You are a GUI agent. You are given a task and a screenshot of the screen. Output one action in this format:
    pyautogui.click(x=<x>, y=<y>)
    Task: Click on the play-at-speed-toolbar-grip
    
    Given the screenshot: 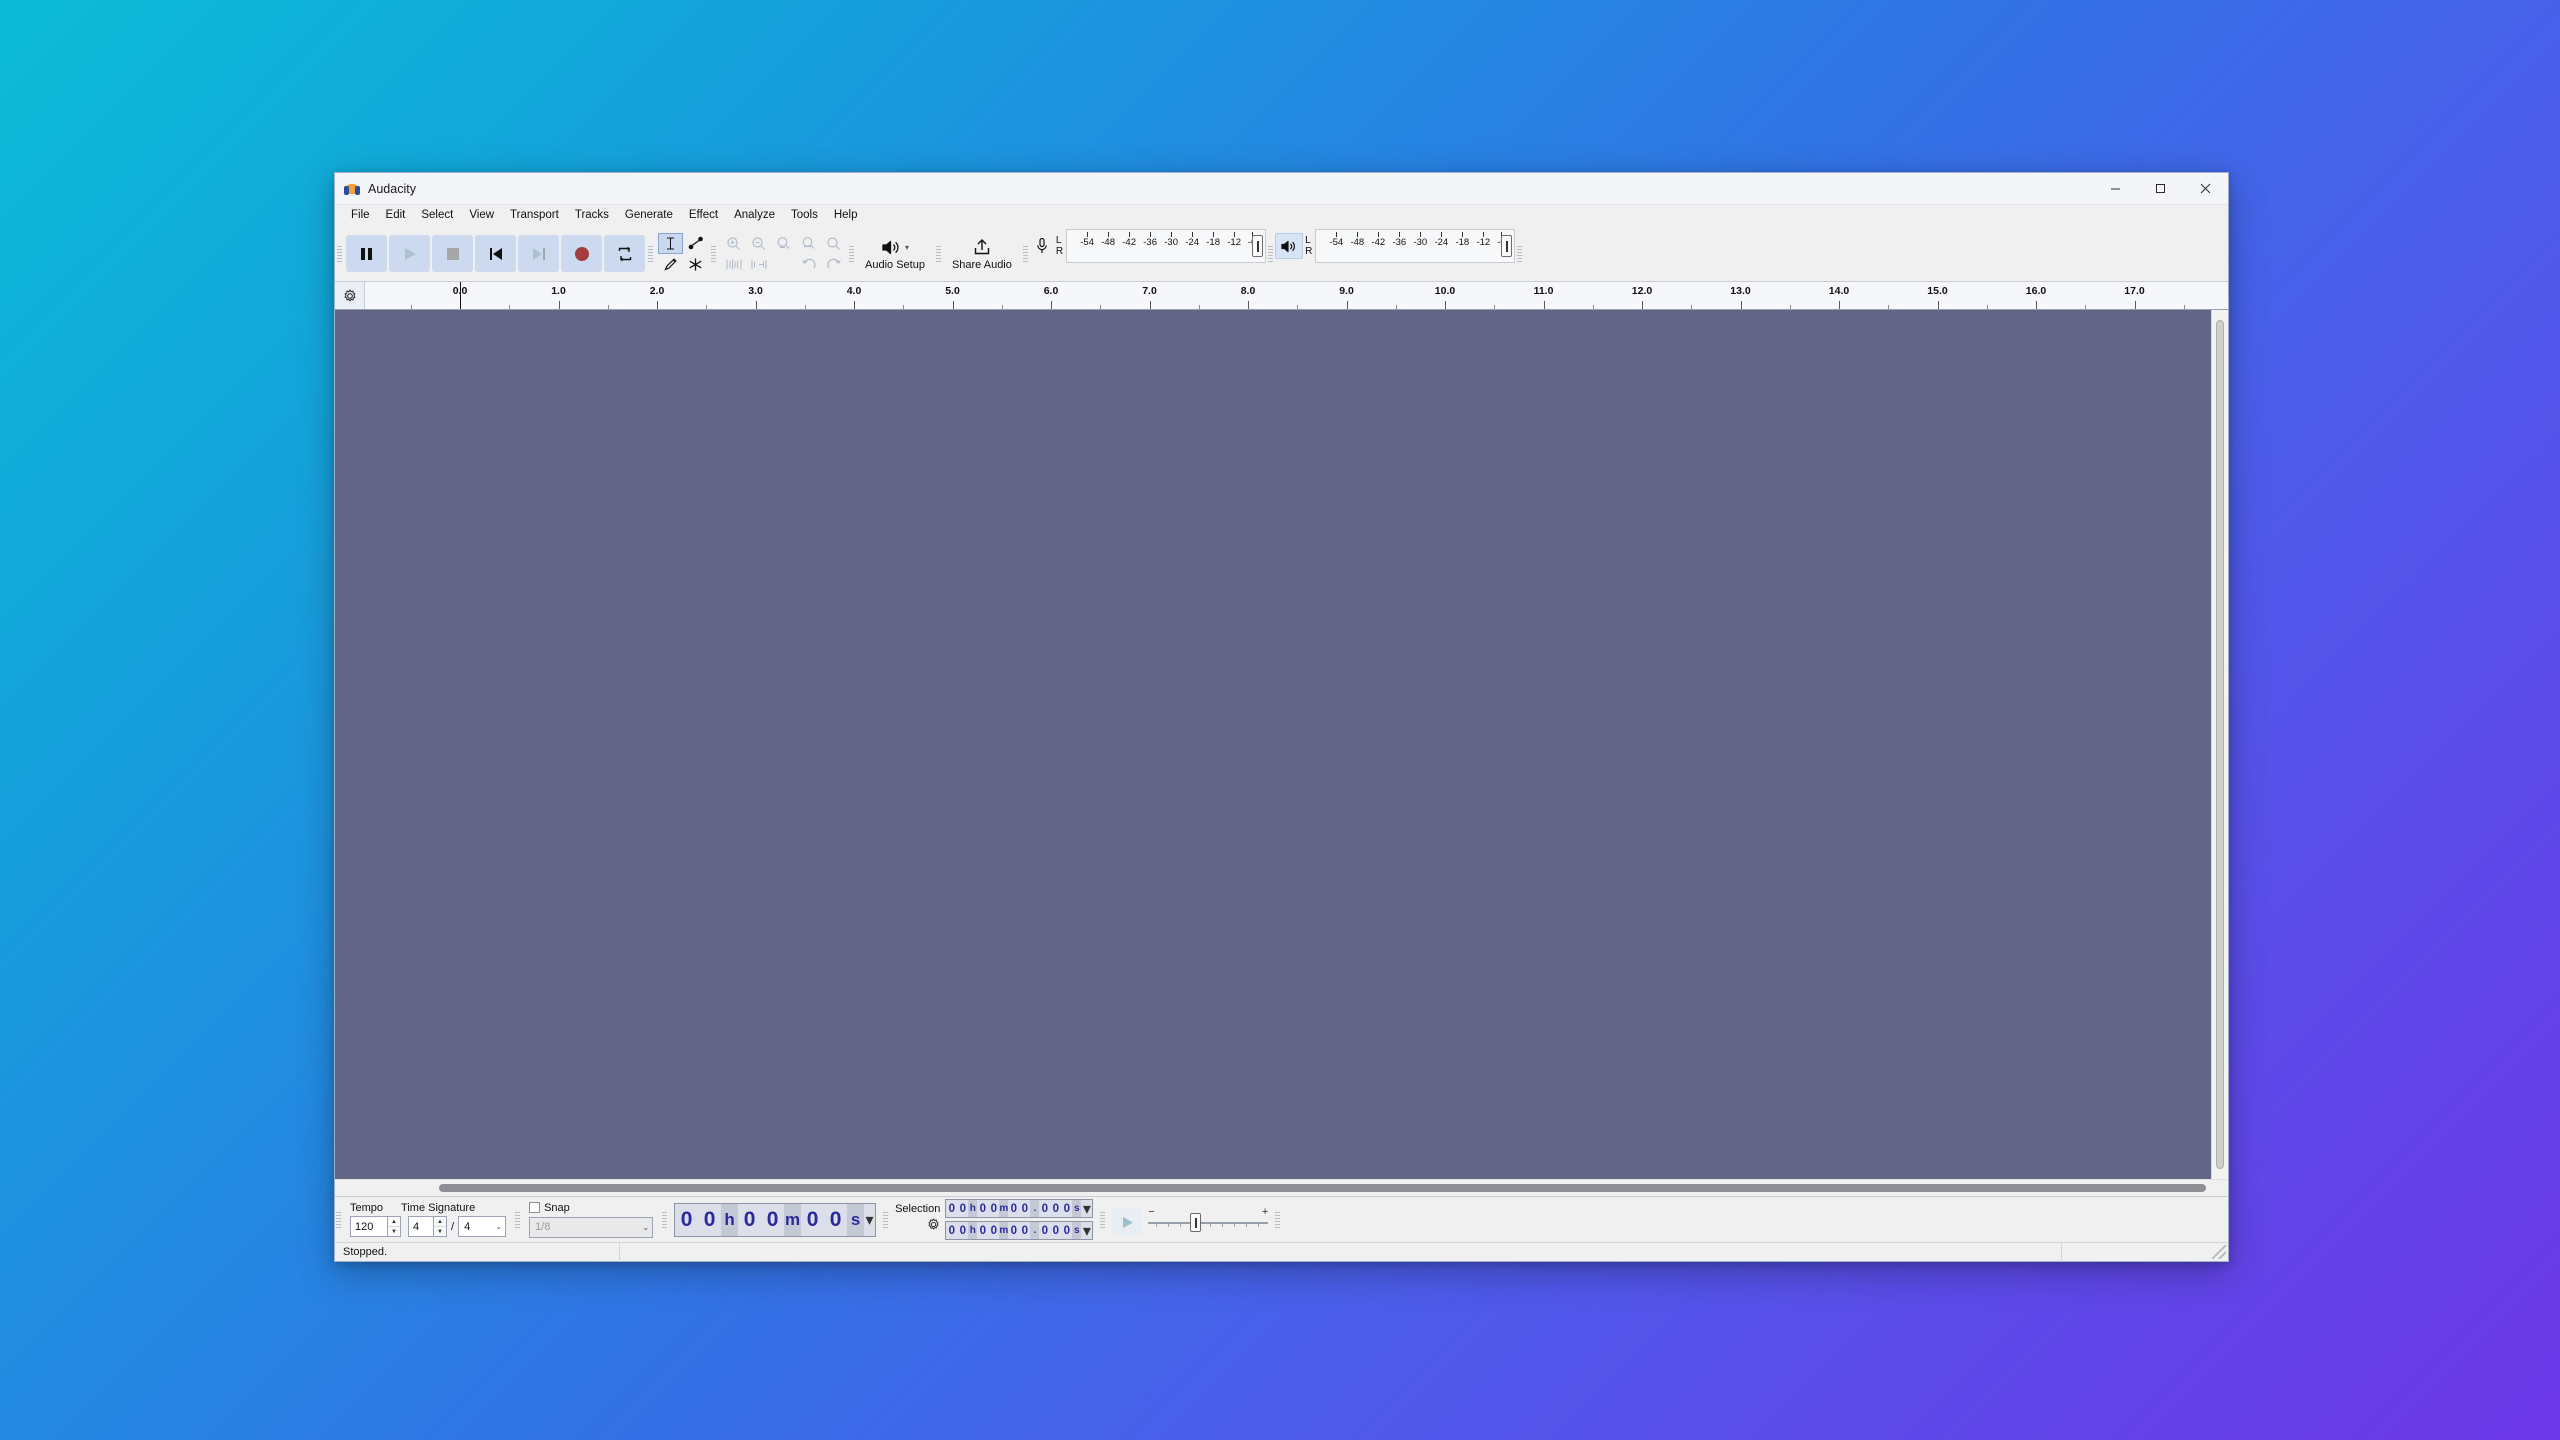 What is the action you would take?
    pyautogui.click(x=1103, y=1219)
    